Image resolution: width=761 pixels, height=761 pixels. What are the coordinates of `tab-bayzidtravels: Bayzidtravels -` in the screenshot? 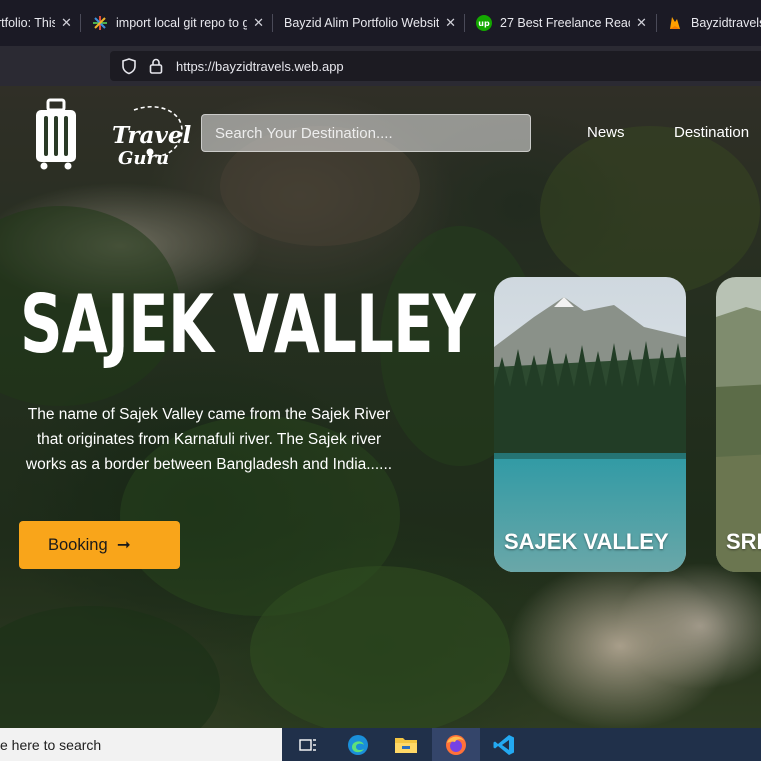 It's located at (714, 23).